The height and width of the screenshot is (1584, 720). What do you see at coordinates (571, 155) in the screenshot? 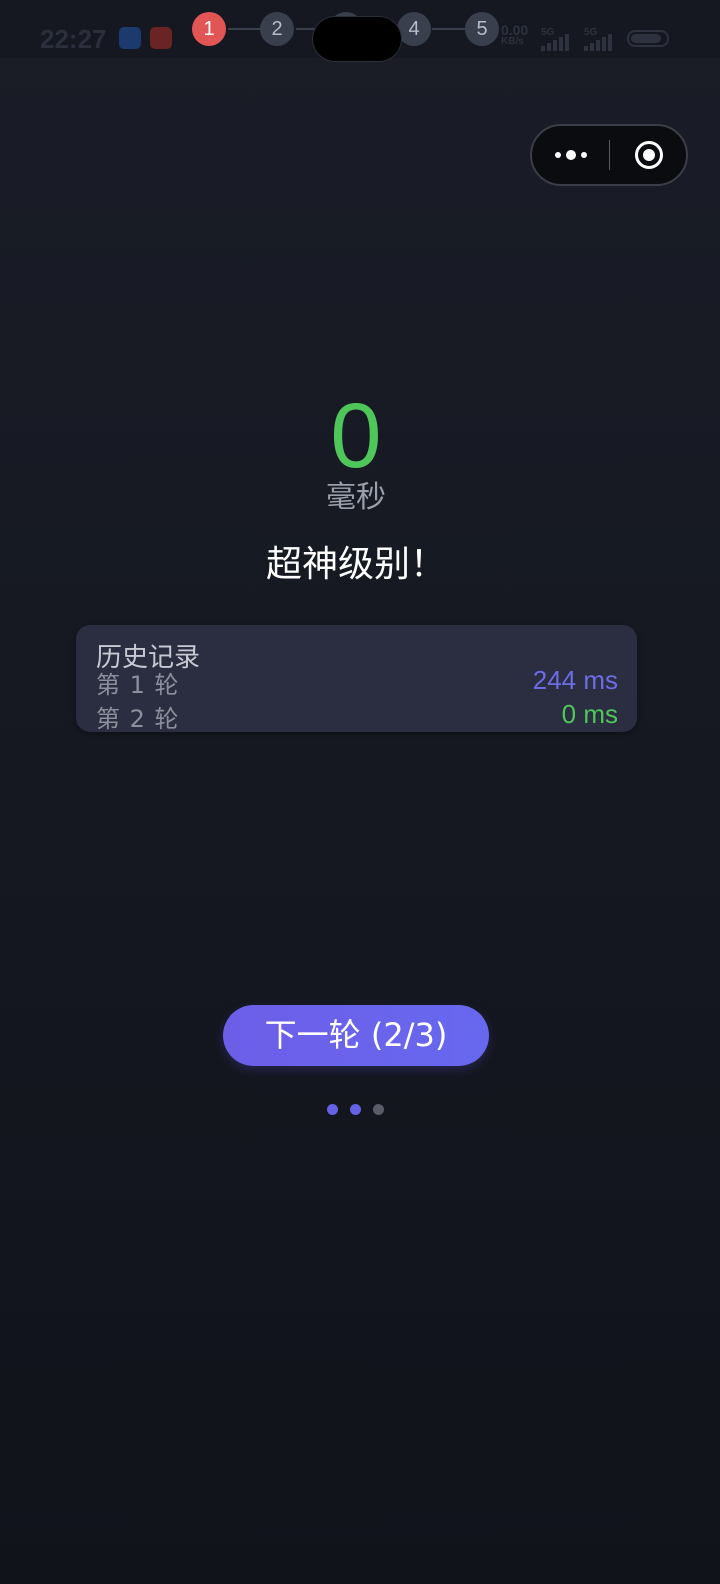
I see `more-dots-icon` at bounding box center [571, 155].